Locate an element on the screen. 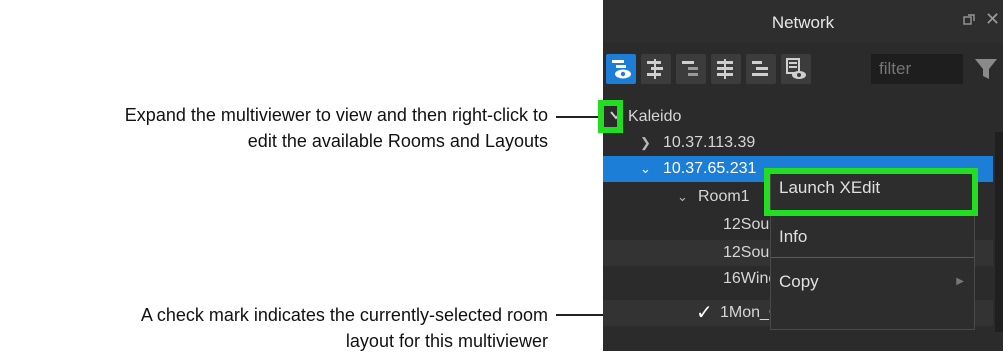  panel-toolbar is located at coordinates (803, 68).